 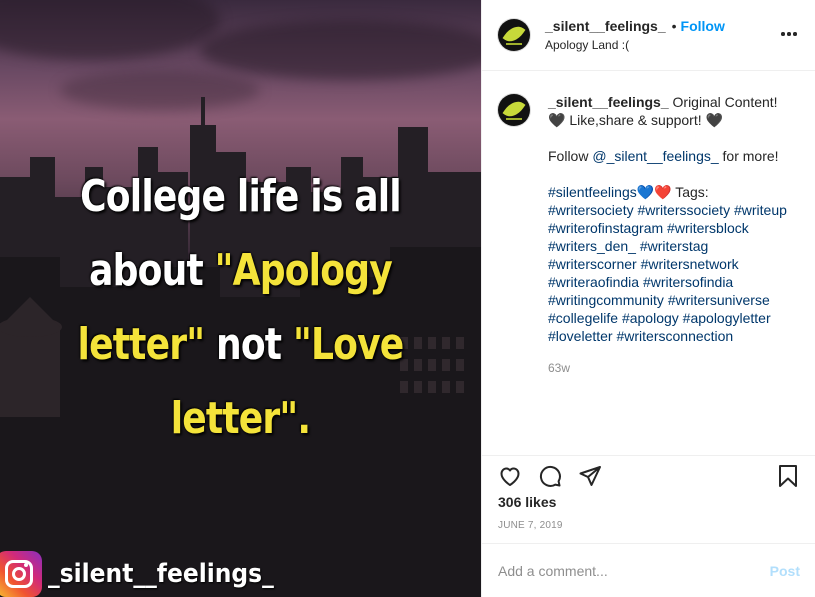 What do you see at coordinates (760, 210) in the screenshot?
I see `hashtag-link: #writeup` at bounding box center [760, 210].